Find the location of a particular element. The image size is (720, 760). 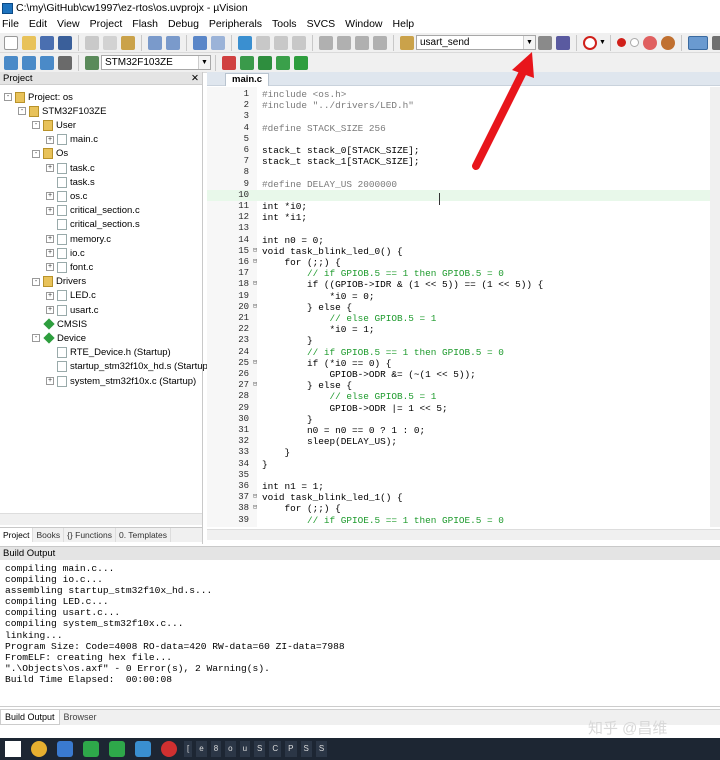

annotation-arrow is located at coordinates (503, 111).